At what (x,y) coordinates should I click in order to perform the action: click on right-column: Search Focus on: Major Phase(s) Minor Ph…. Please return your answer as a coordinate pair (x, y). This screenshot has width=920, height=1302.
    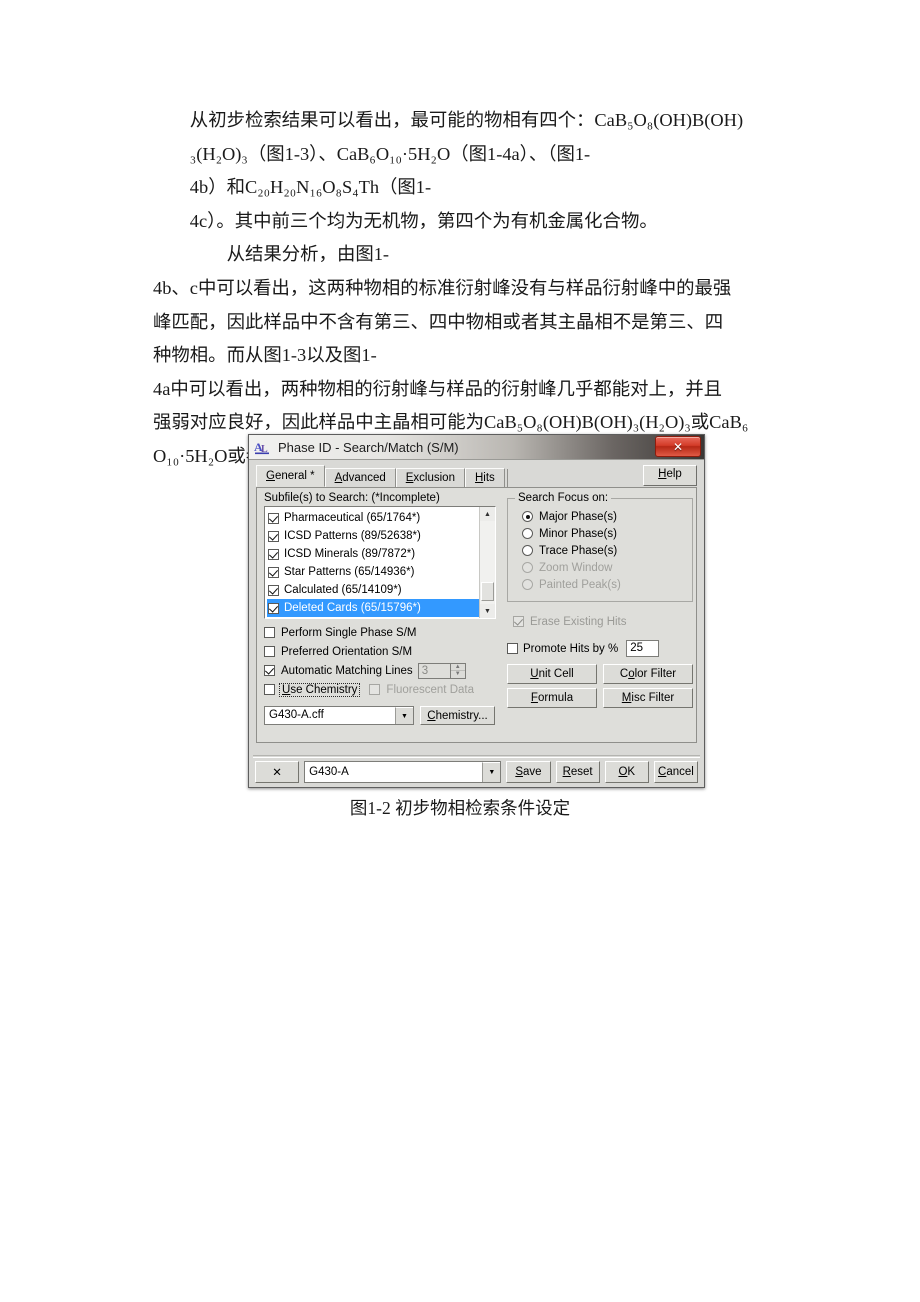
    Looking at the image, I should click on (600, 600).